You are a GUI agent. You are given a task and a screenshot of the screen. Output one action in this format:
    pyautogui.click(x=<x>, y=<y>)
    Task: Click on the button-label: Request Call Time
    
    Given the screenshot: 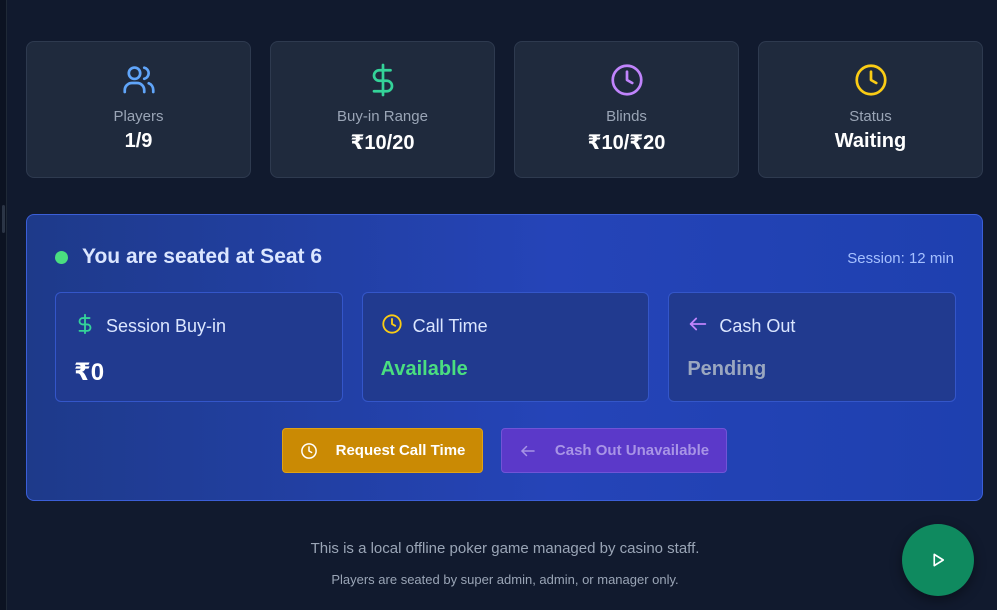 What is the action you would take?
    pyautogui.click(x=400, y=450)
    